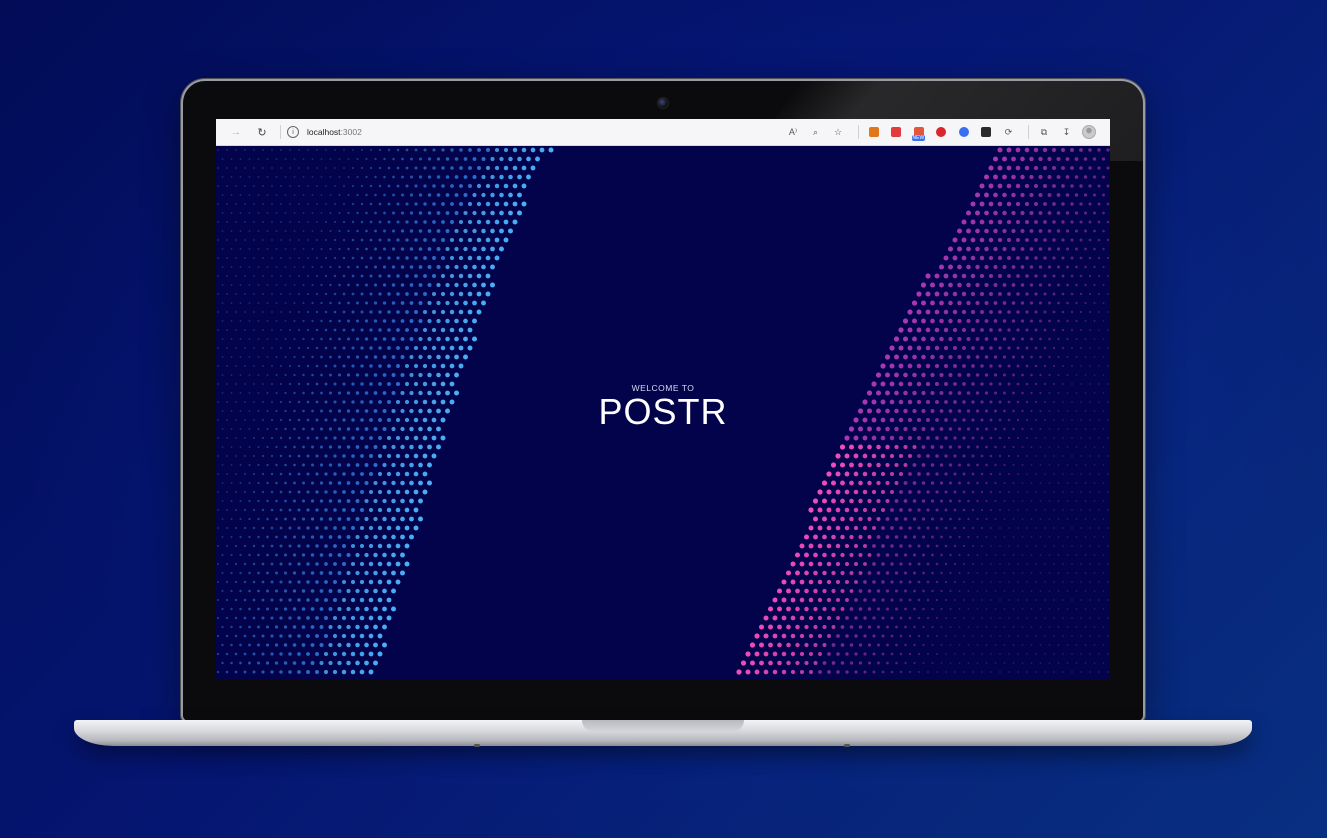 The height and width of the screenshot is (838, 1327). I want to click on forward-arrow-icon: →, so click(236, 132).